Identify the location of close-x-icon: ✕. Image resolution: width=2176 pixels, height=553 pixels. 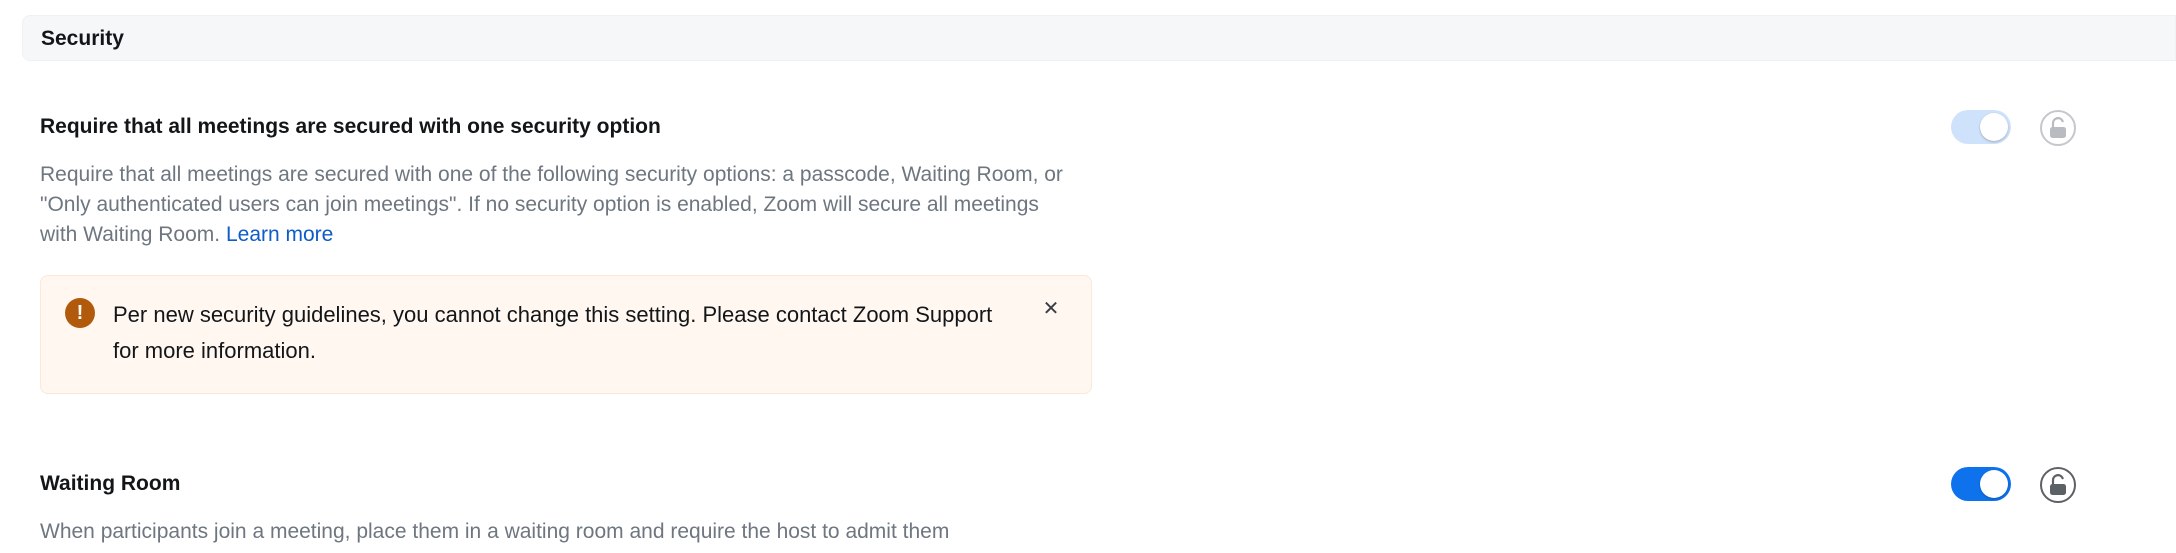
(1051, 309).